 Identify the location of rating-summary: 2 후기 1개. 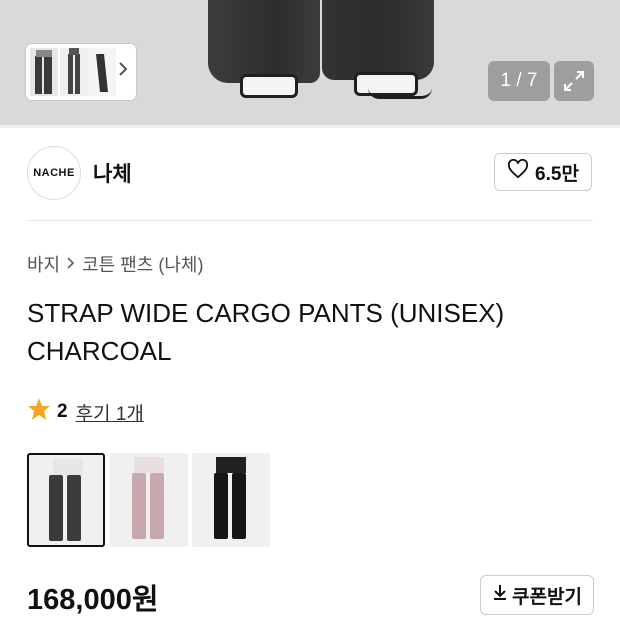
(85, 412).